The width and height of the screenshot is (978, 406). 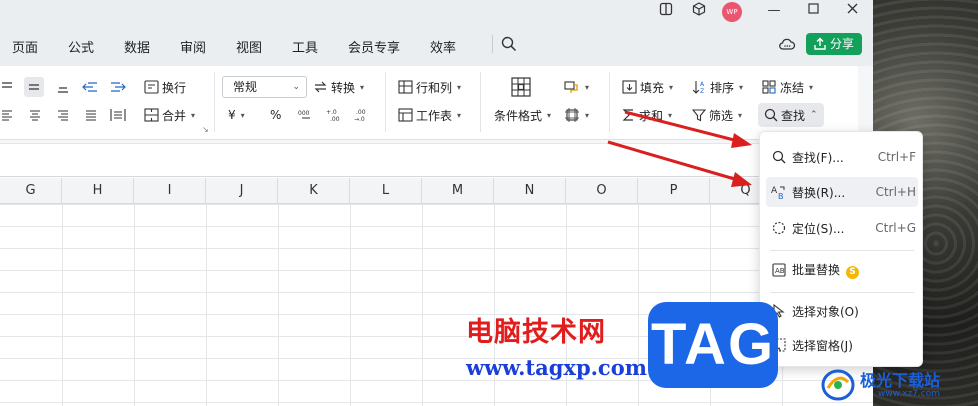 I want to click on align-center-icon, so click(x=35, y=115).